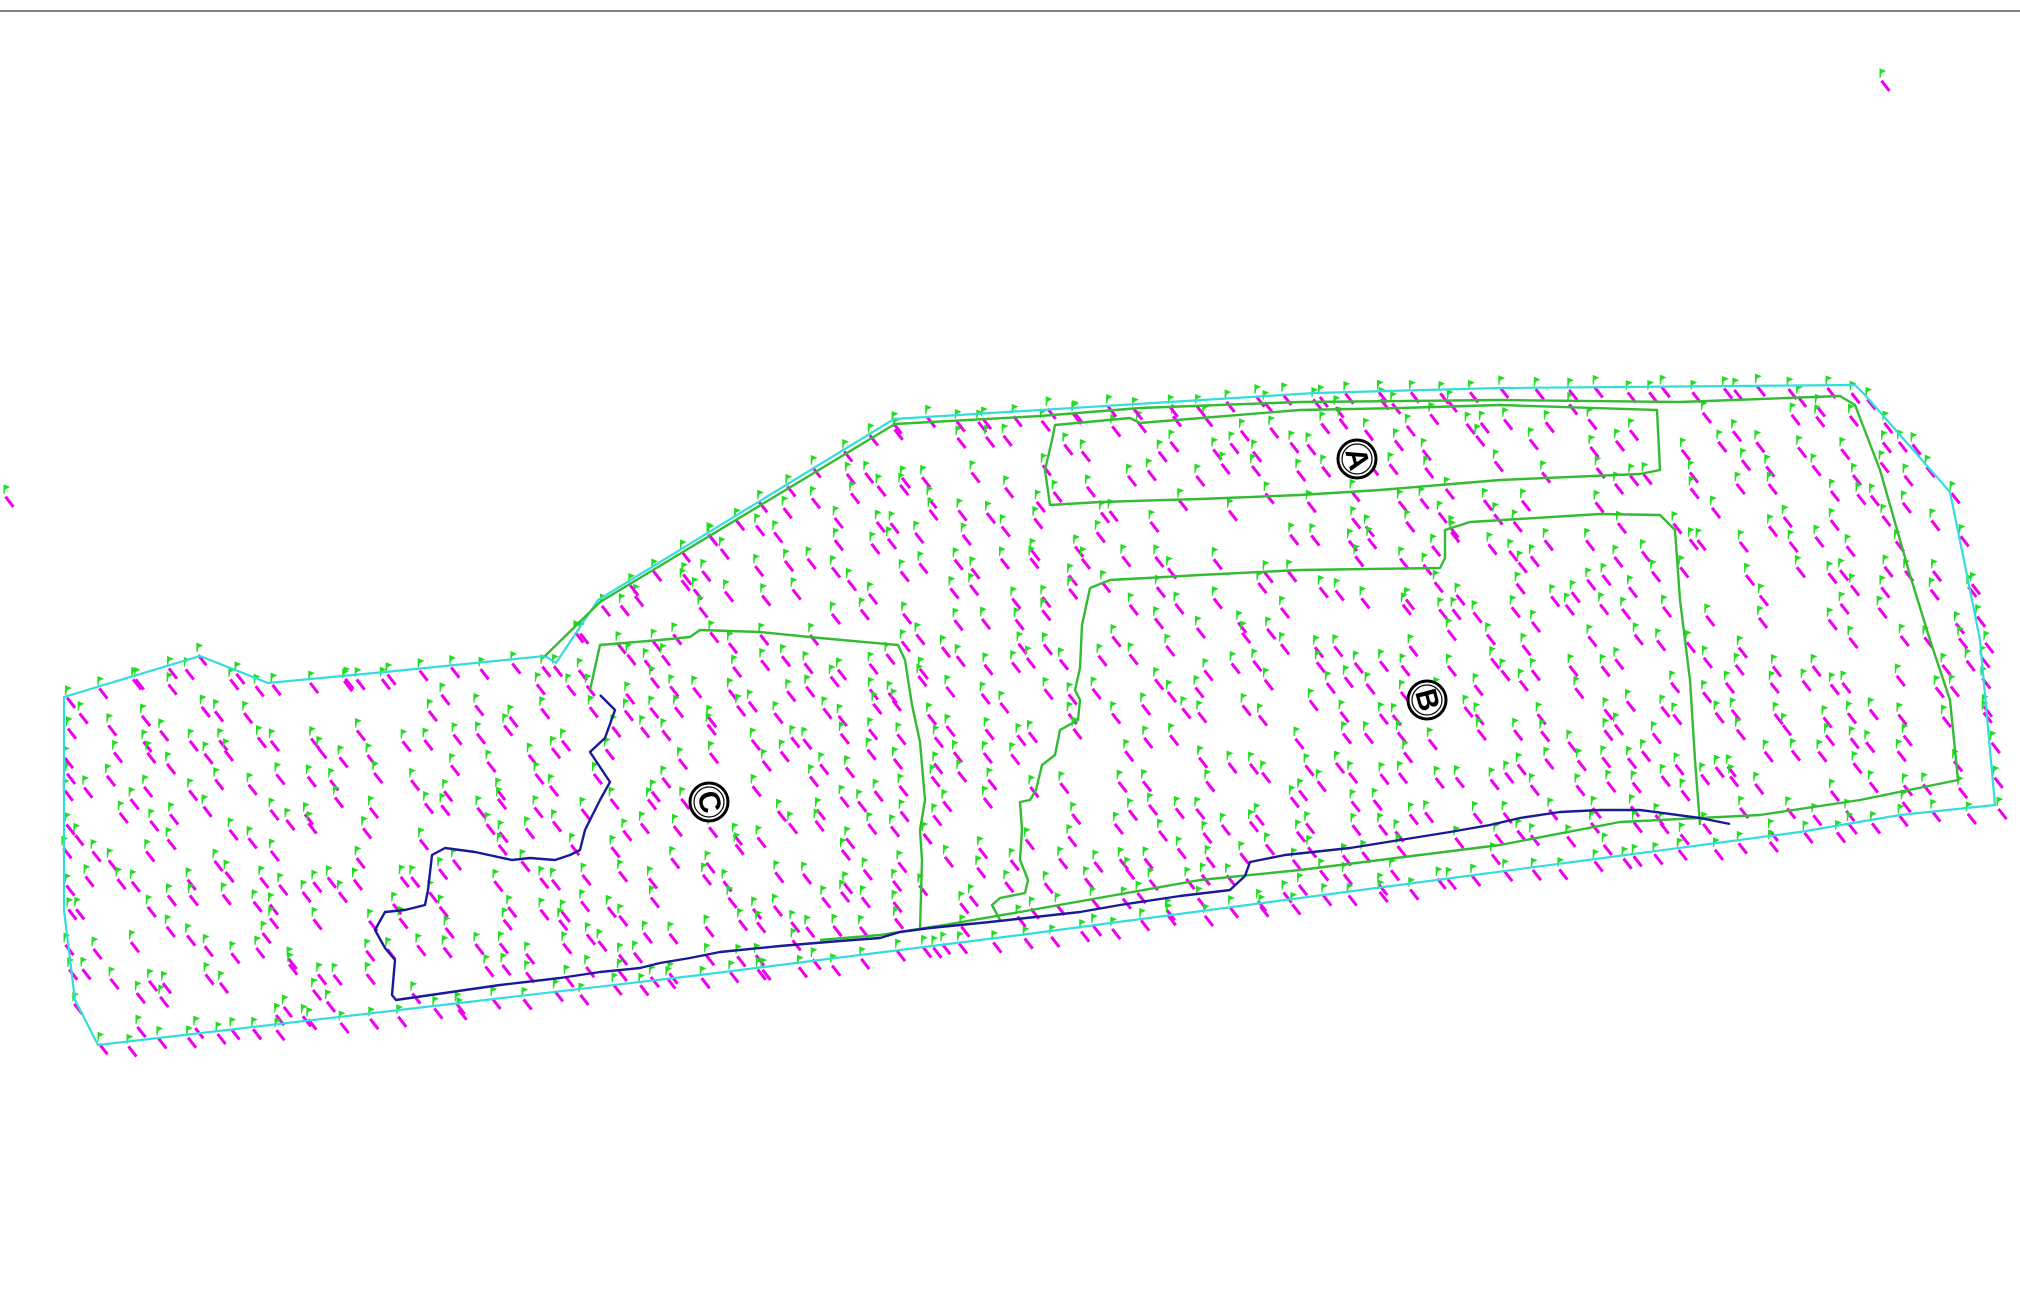 Image resolution: width=2020 pixels, height=1295 pixels. I want to click on zone-b-marker: B, so click(1427, 700).